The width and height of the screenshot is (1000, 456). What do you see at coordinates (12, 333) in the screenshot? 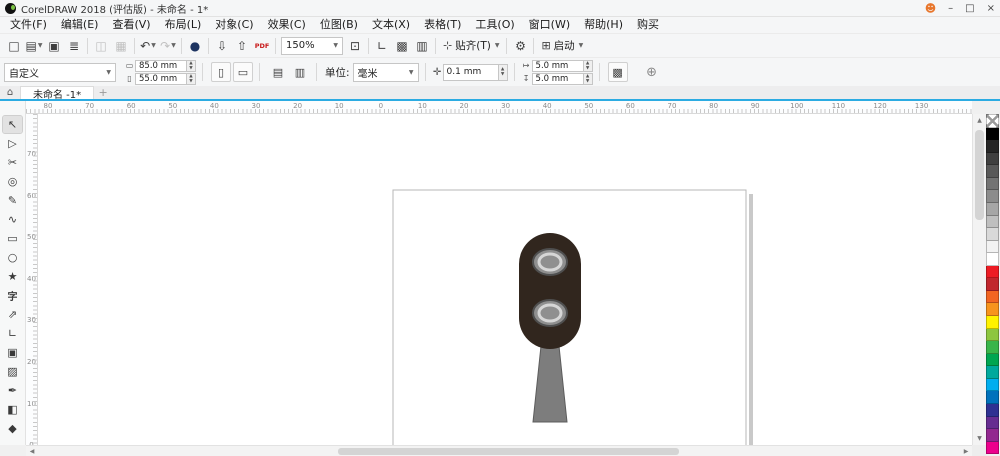
I see `connector-tool: ∟` at bounding box center [12, 333].